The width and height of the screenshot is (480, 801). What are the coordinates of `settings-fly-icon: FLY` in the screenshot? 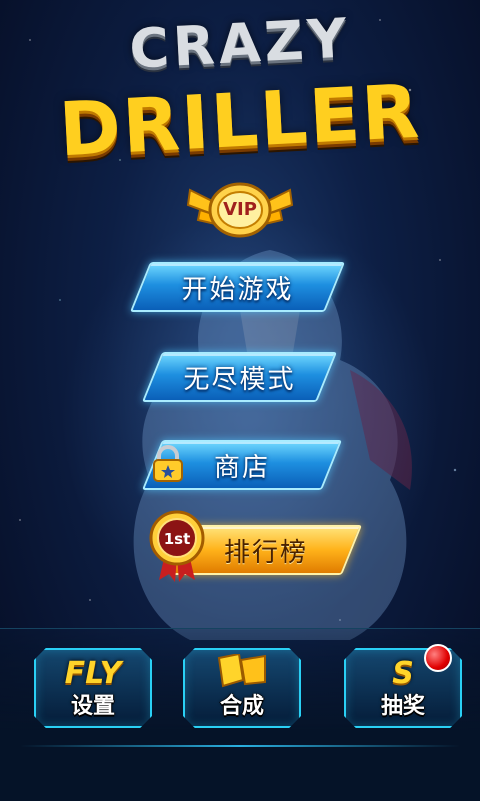 It's located at (93, 673).